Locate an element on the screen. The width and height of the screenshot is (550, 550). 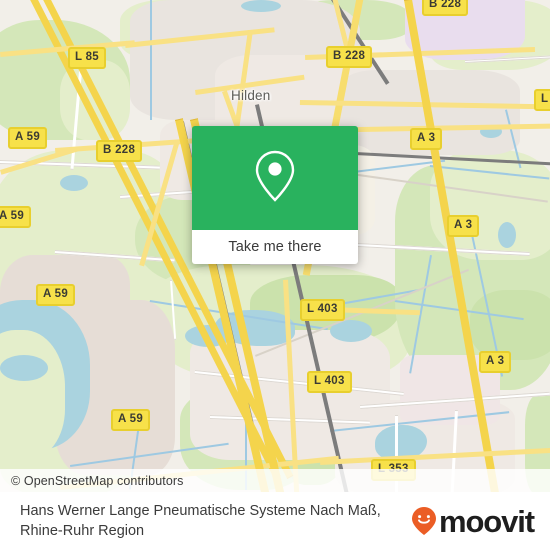
popup-icon-panel is located at coordinates (275, 178).